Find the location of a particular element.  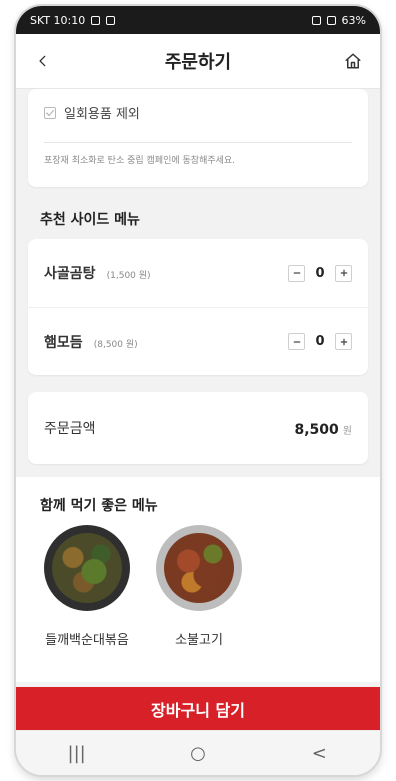

total-value: 8,500 is located at coordinates (316, 429).